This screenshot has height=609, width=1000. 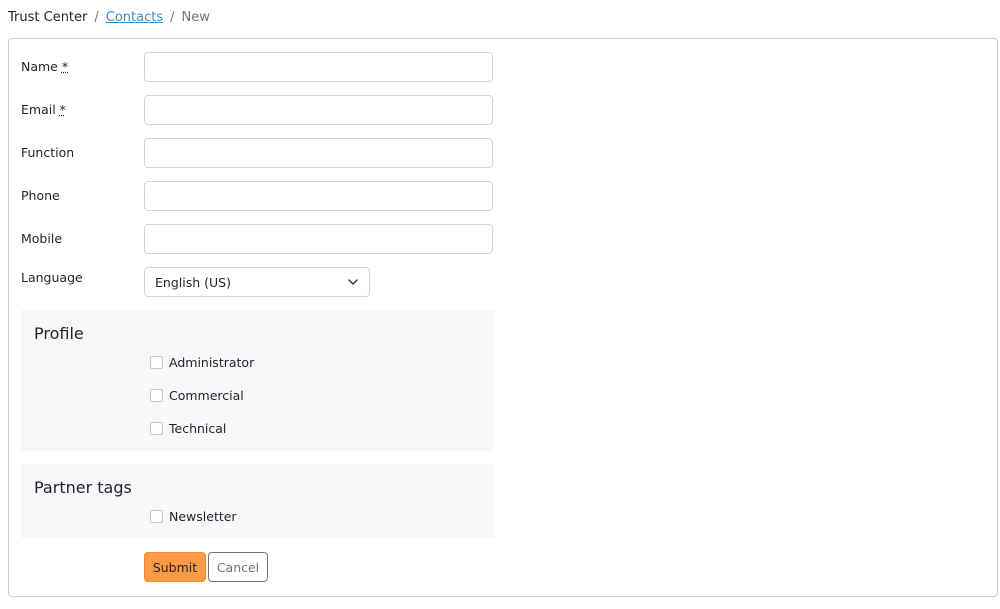 What do you see at coordinates (318, 67) in the screenshot?
I see `name-input` at bounding box center [318, 67].